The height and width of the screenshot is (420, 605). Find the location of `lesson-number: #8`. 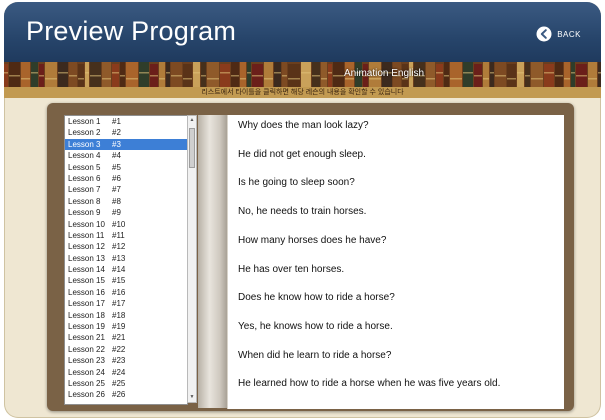

lesson-number: #8 is located at coordinates (116, 201).